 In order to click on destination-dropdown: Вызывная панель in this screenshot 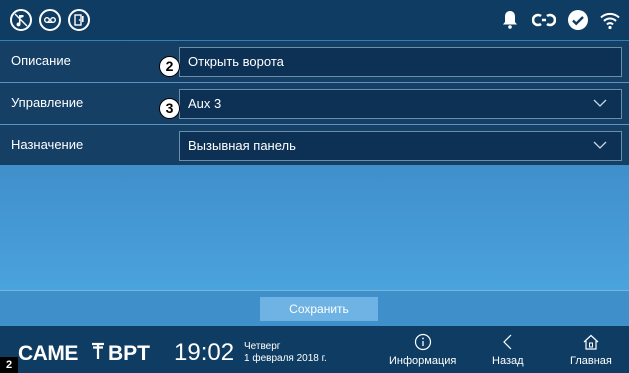, I will do `click(400, 146)`.